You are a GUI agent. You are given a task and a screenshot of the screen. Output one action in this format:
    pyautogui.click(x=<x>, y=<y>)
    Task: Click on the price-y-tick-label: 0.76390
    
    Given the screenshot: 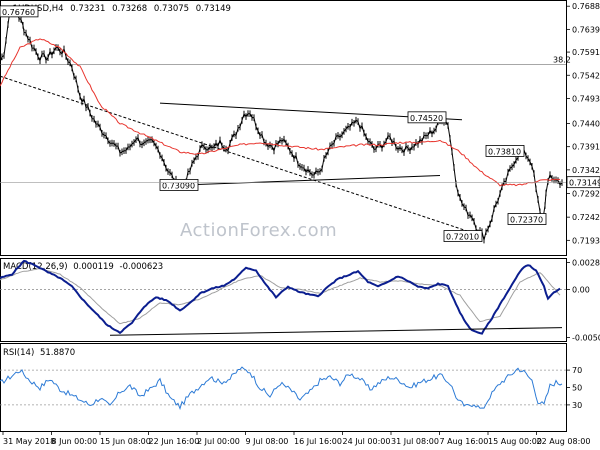 What is the action you would take?
    pyautogui.click(x=586, y=29)
    